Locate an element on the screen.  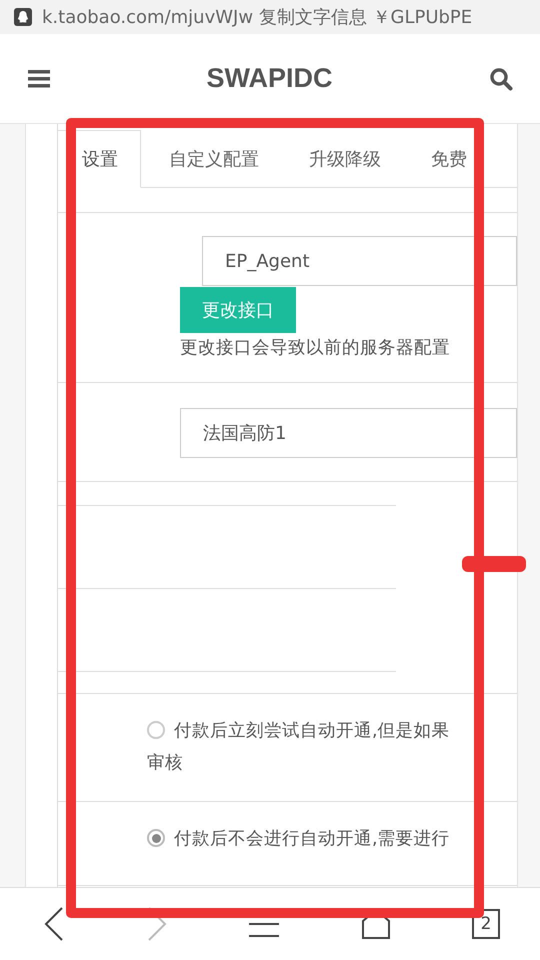
penguin-icon is located at coordinates (23, 17).